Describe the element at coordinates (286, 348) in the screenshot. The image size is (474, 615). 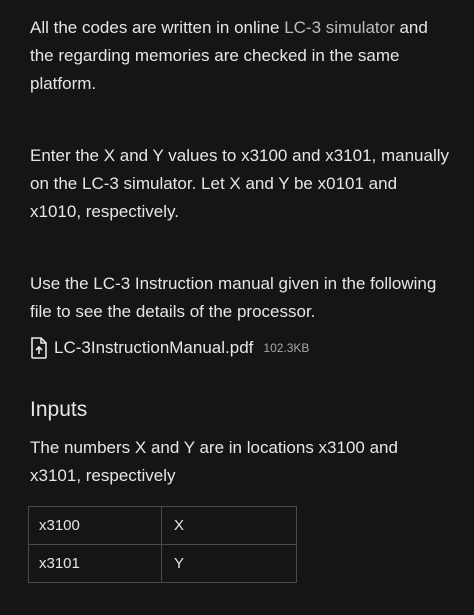
I see `attachment-size: 102.3KB` at that location.